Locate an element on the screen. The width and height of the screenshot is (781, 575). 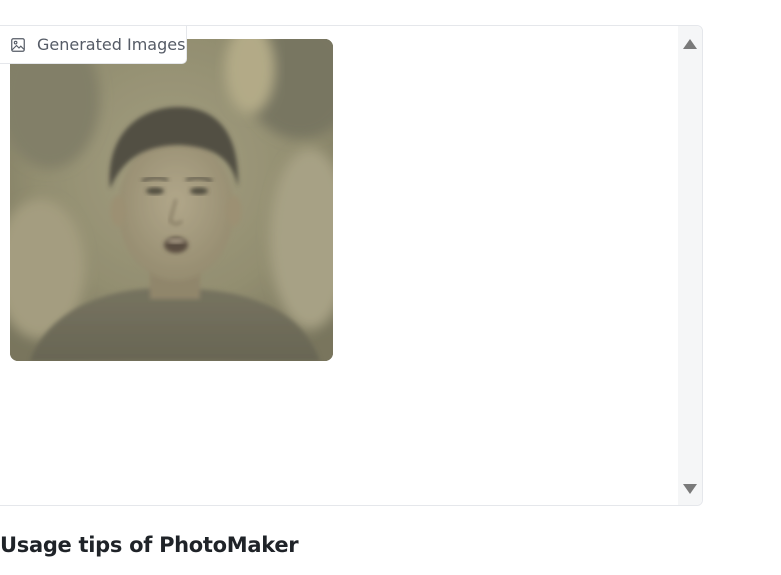
gallery-label-text: Generated Images is located at coordinates (111, 44).